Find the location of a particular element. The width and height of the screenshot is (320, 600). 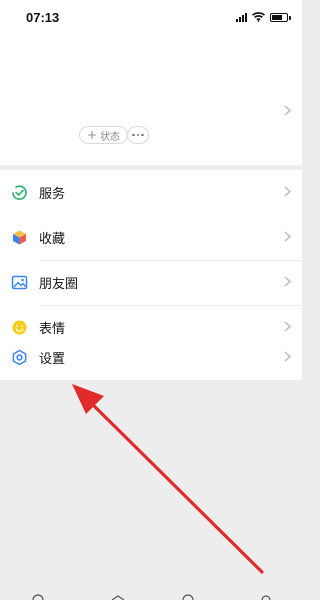

menu-item-label: 服务 is located at coordinates (52, 194).